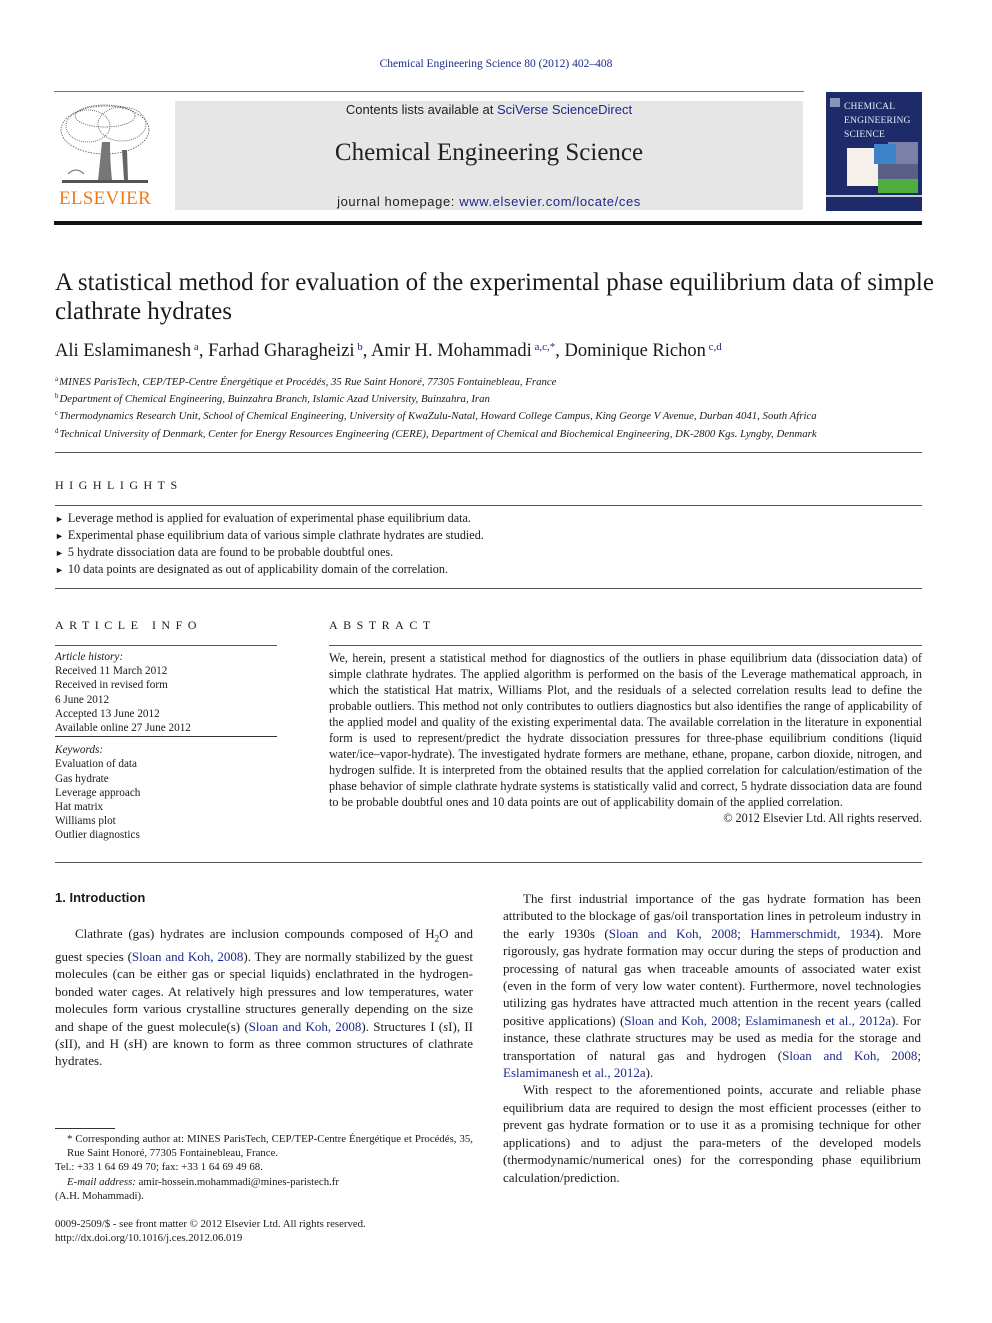 This screenshot has height=1323, width=992. What do you see at coordinates (421, 109) in the screenshot?
I see `contents-prefix: Contents lists available at` at bounding box center [421, 109].